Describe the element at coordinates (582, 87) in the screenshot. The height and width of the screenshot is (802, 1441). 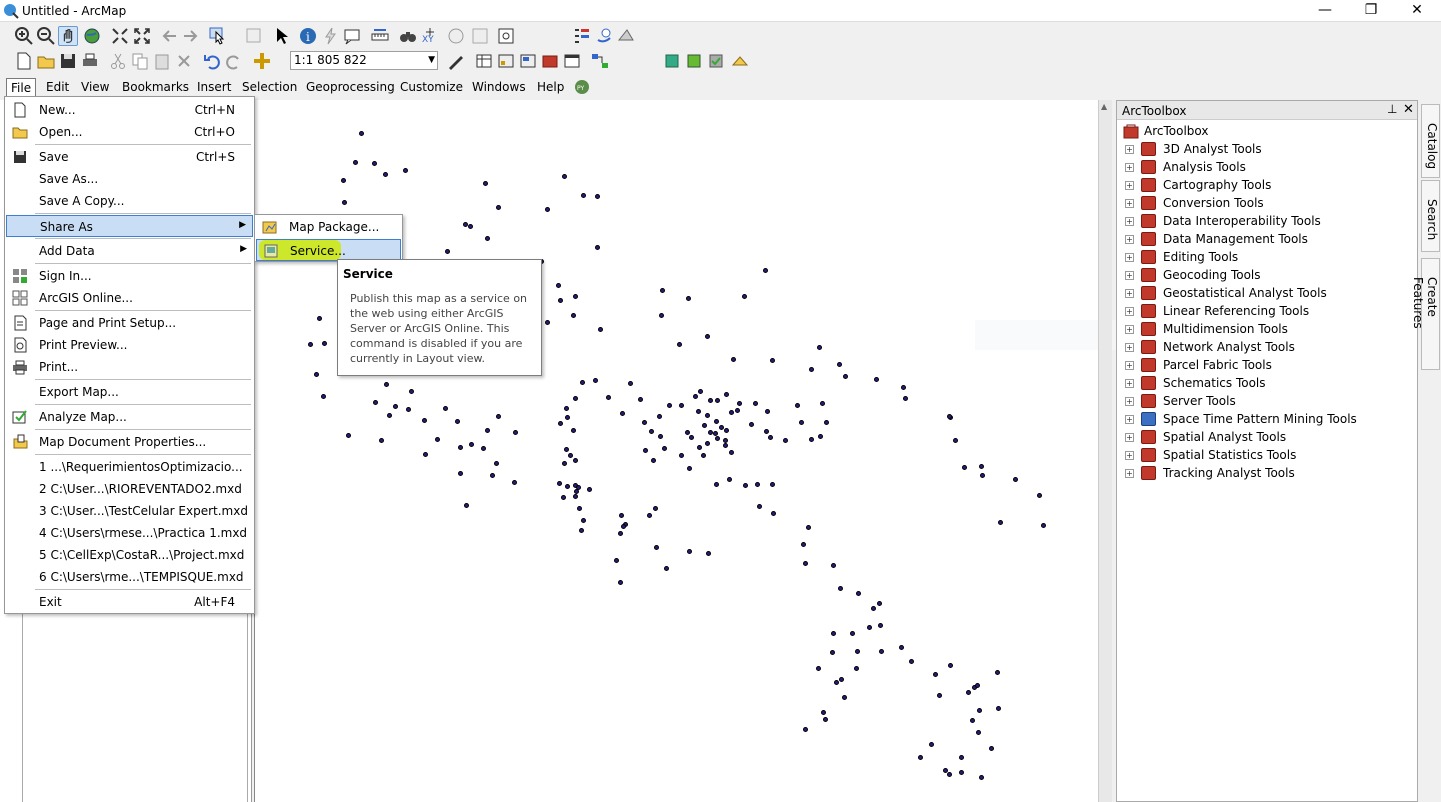
I see `python-icon: PY` at that location.